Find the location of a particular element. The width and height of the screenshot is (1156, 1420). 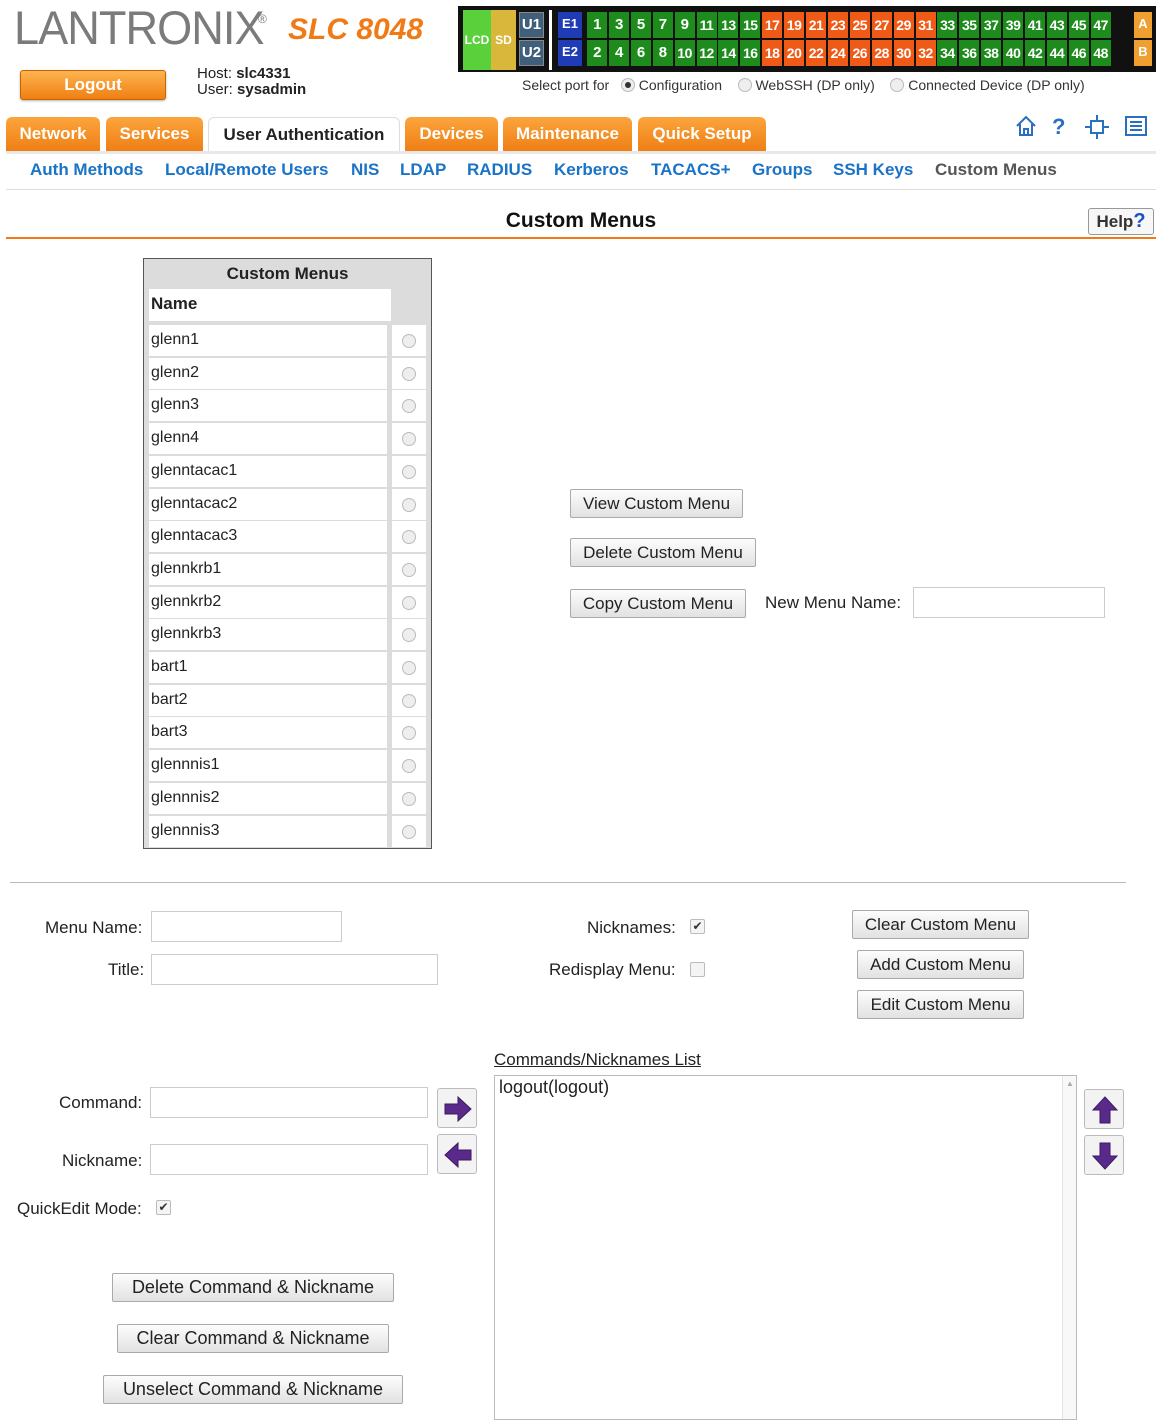

commands-list: logout(logout) ▲ is located at coordinates (785, 1247).